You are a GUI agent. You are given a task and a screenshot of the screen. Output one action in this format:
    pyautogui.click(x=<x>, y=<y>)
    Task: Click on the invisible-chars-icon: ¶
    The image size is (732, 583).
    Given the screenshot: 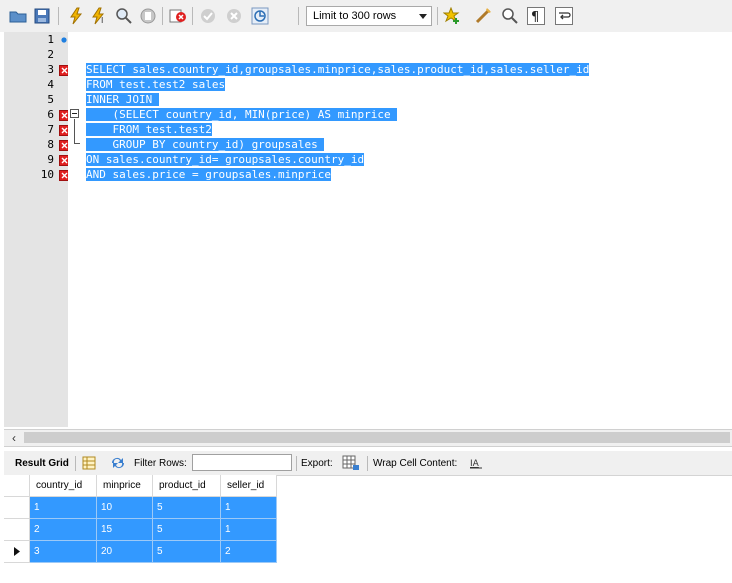 What is the action you would take?
    pyautogui.click(x=536, y=16)
    